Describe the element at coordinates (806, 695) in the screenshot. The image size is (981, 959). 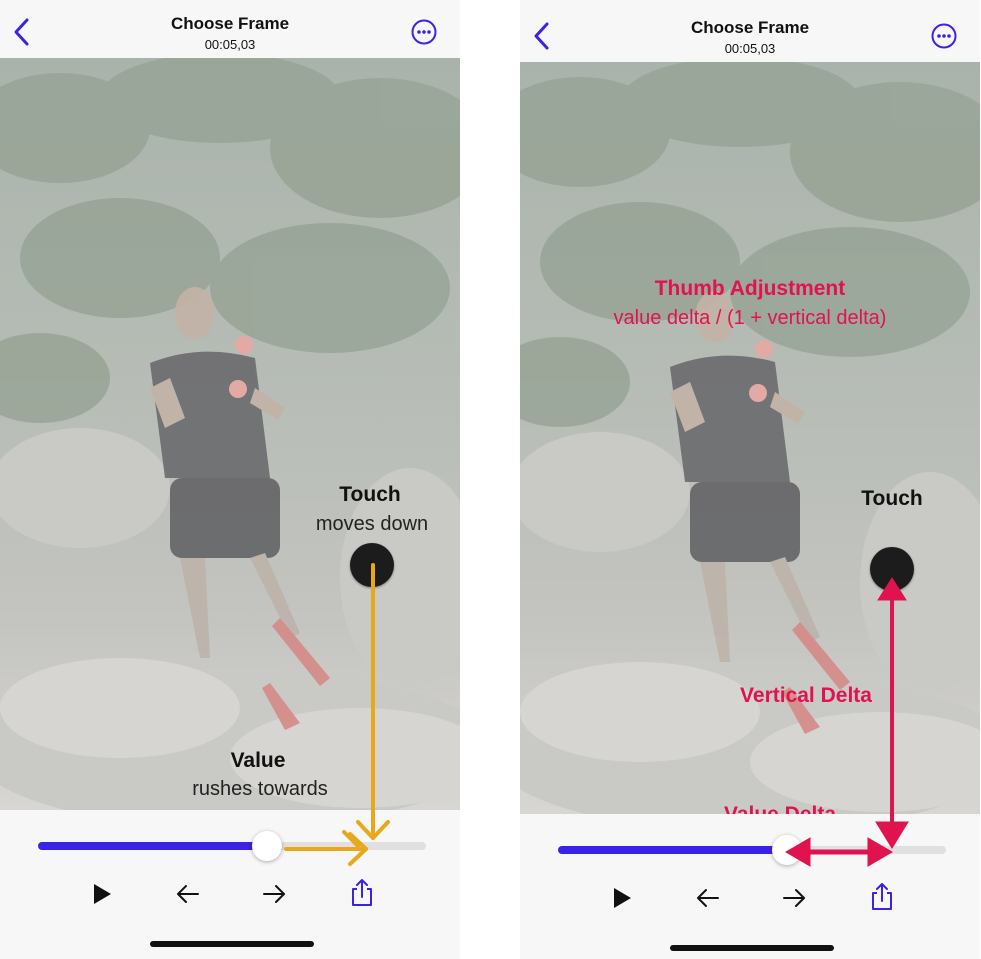
I see `vertical-delta-label: Vertical Delta` at that location.